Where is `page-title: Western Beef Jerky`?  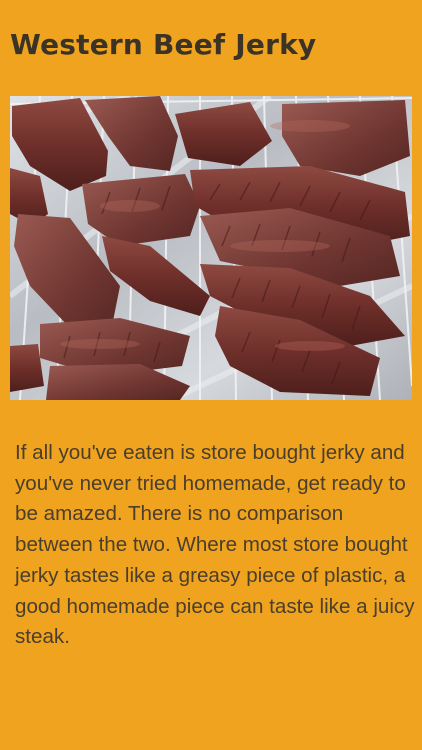
page-title: Western Beef Jerky is located at coordinates (163, 44).